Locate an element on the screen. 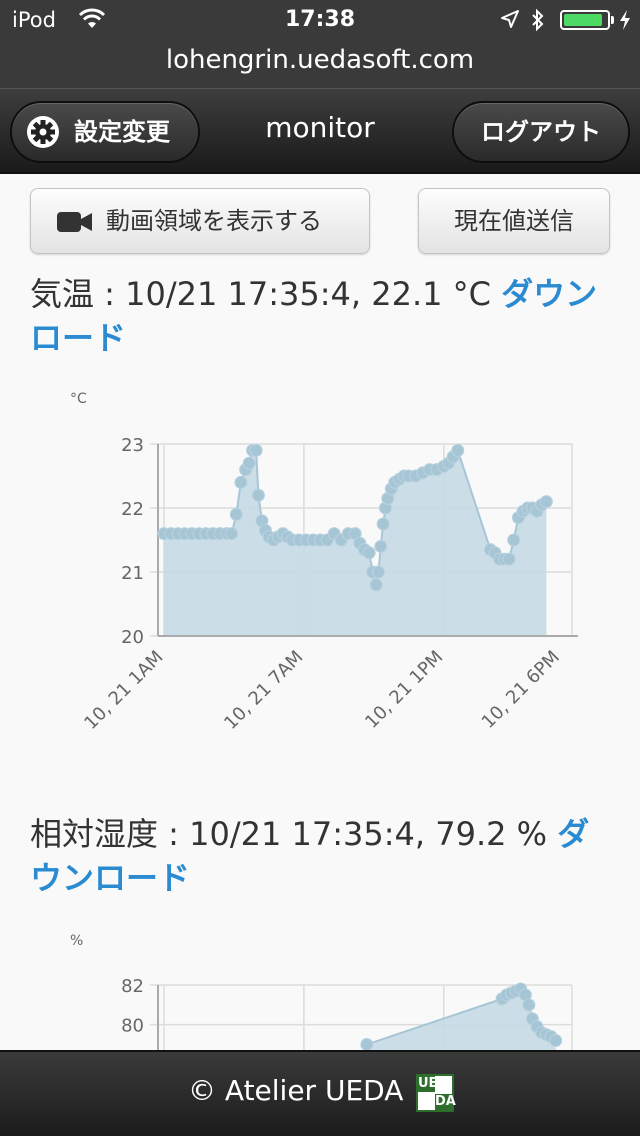 The width and height of the screenshot is (640, 1136). copyright-text: © Atelier UEDA is located at coordinates (296, 1090).